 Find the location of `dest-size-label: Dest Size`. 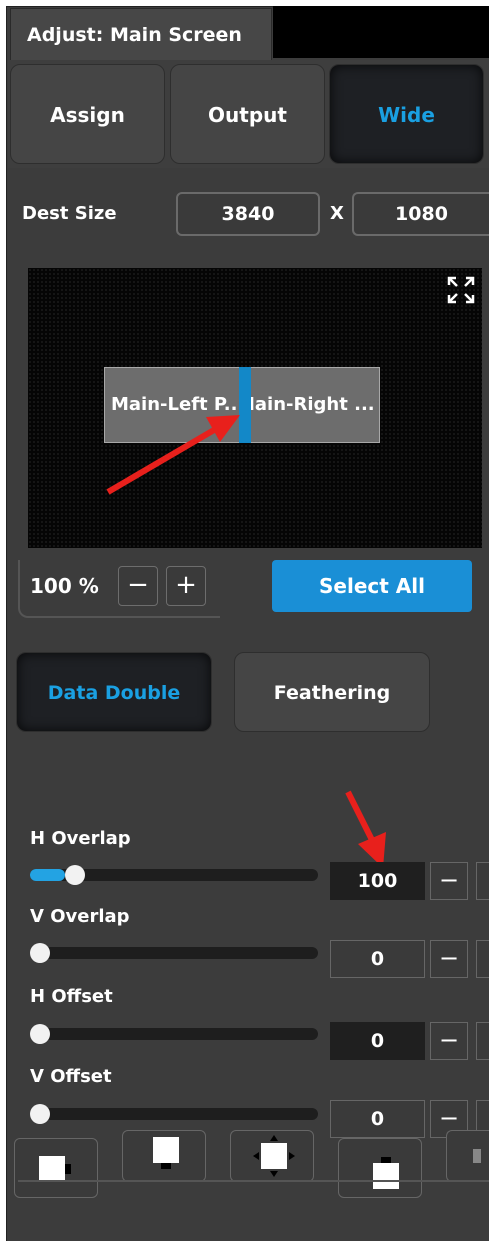

dest-size-label: Dest Size is located at coordinates (69, 213).